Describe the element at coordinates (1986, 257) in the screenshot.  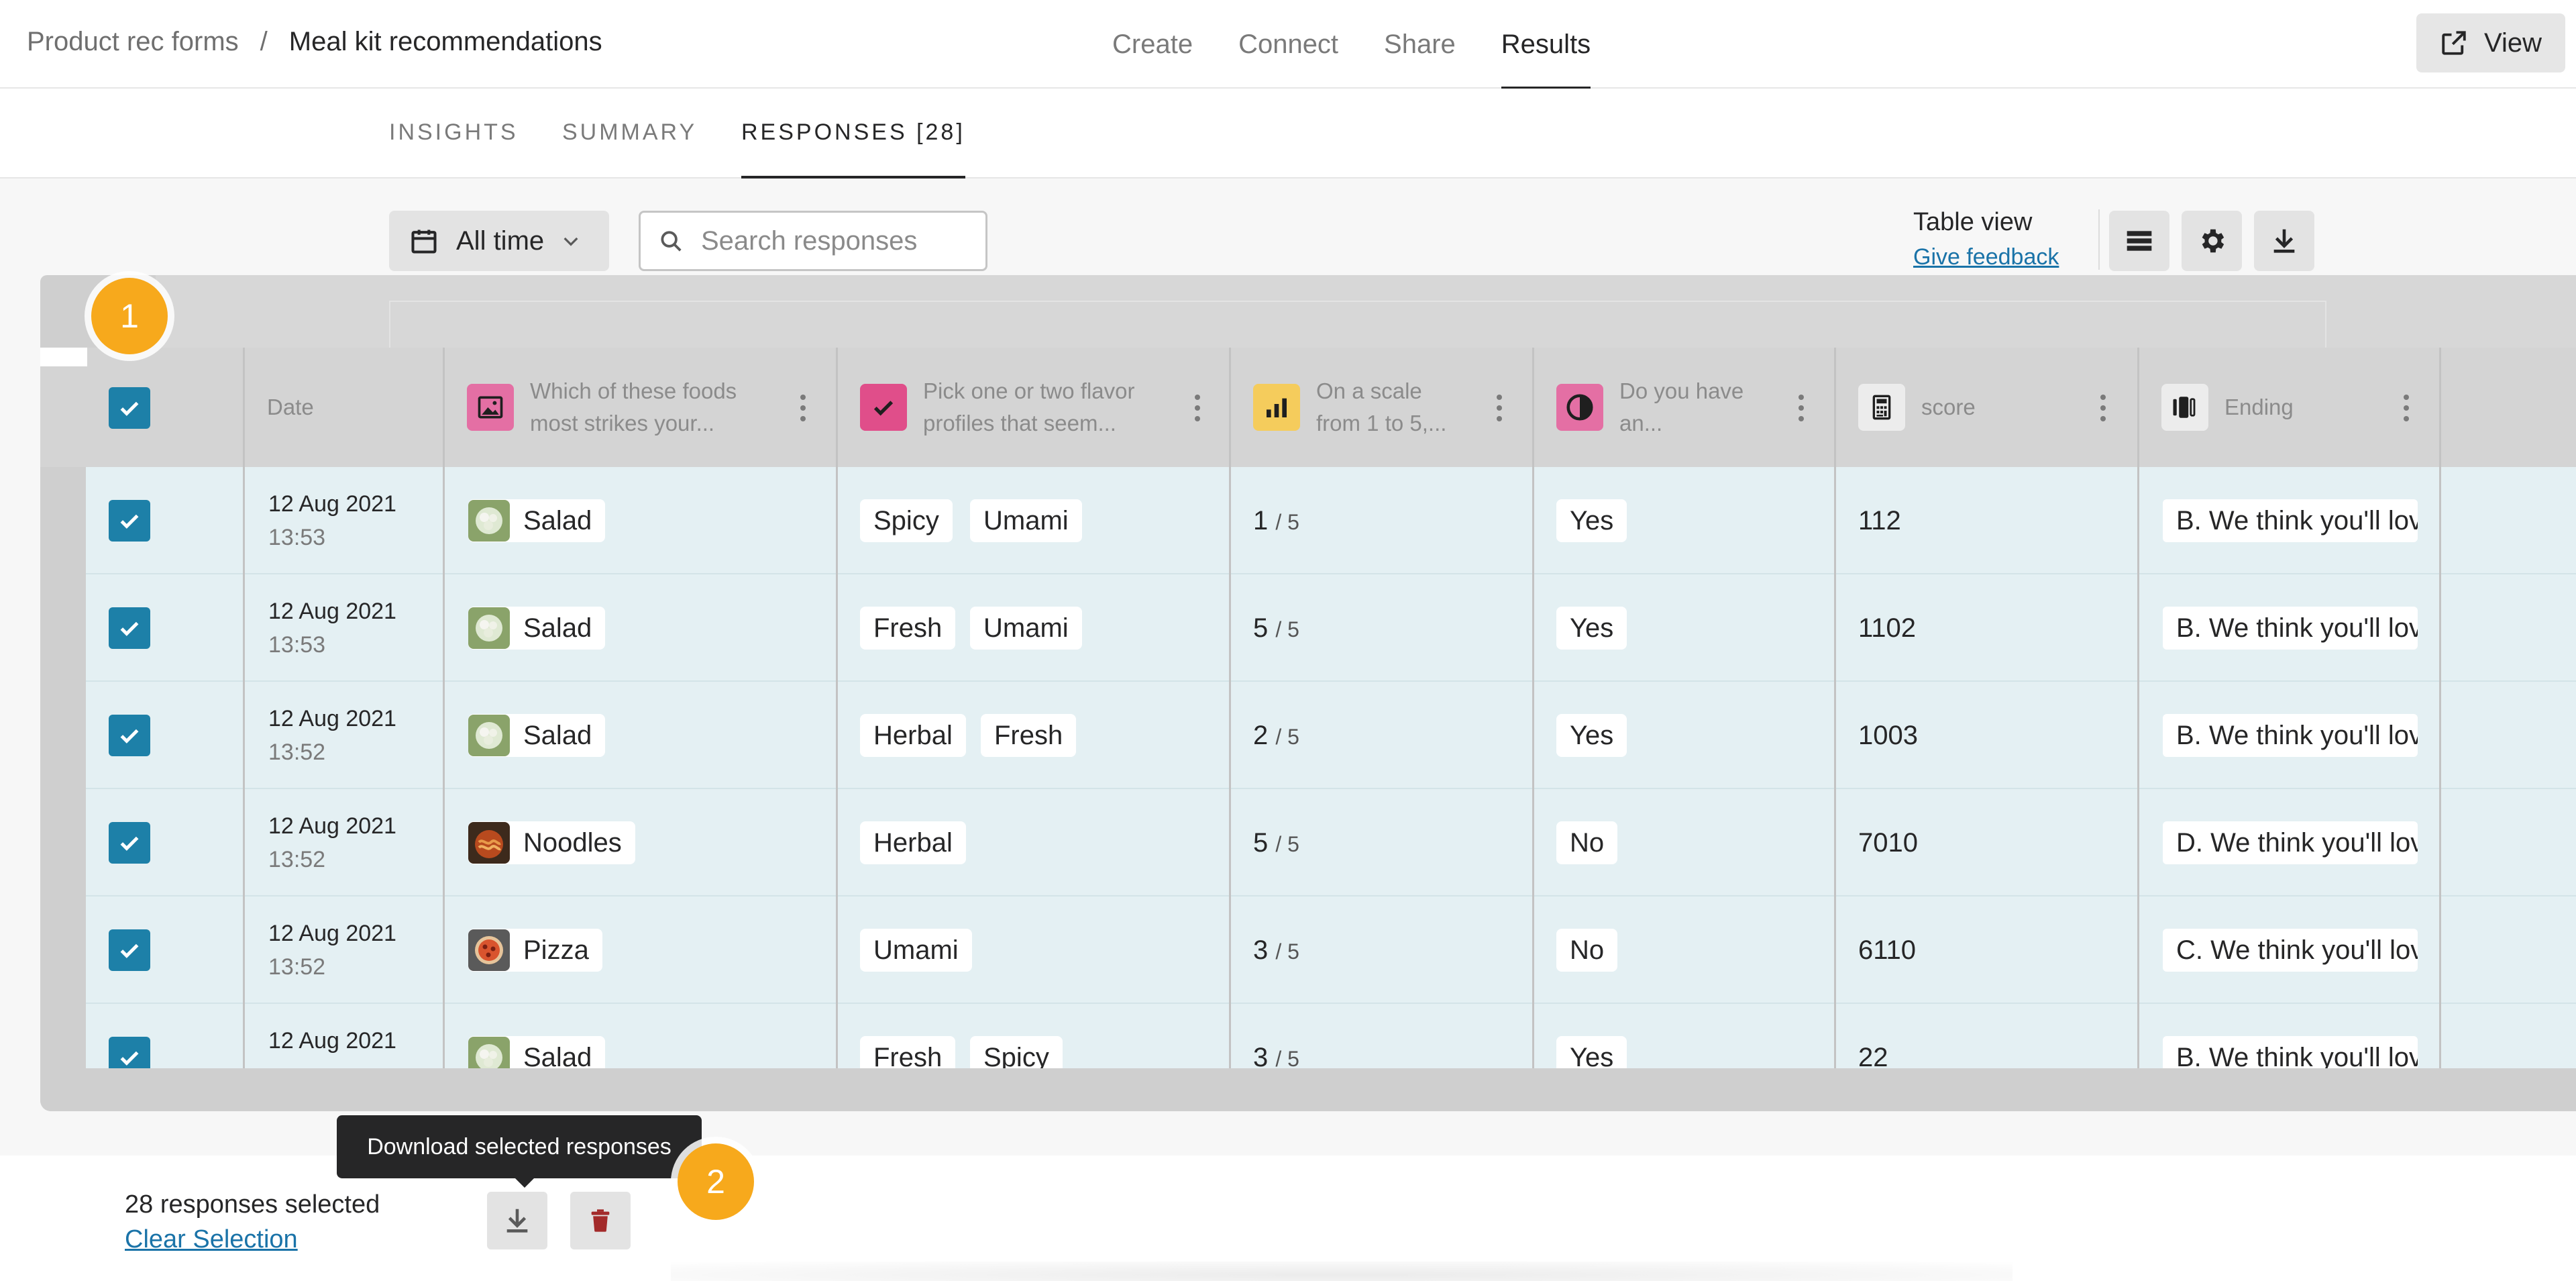
I see `give-feedback-link: Give feedback` at that location.